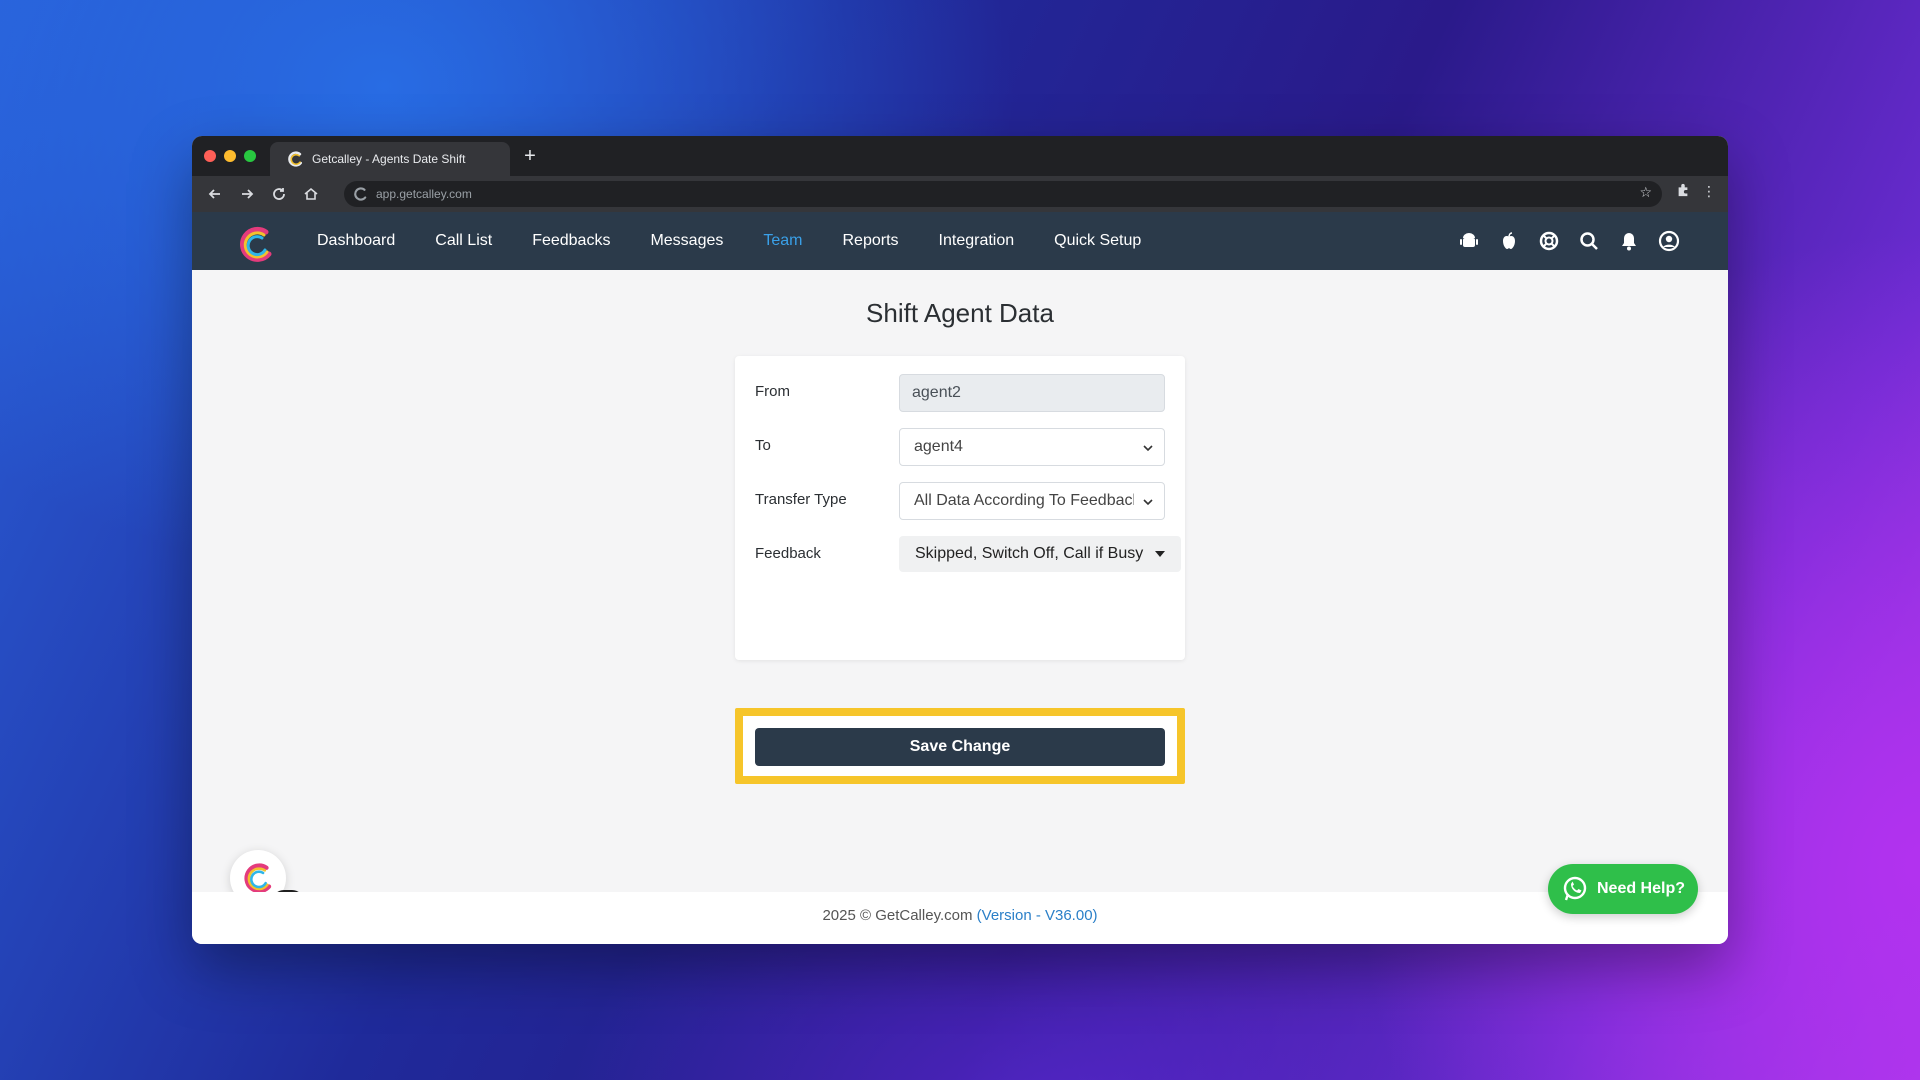  I want to click on nav-call-list: Call List, so click(463, 241).